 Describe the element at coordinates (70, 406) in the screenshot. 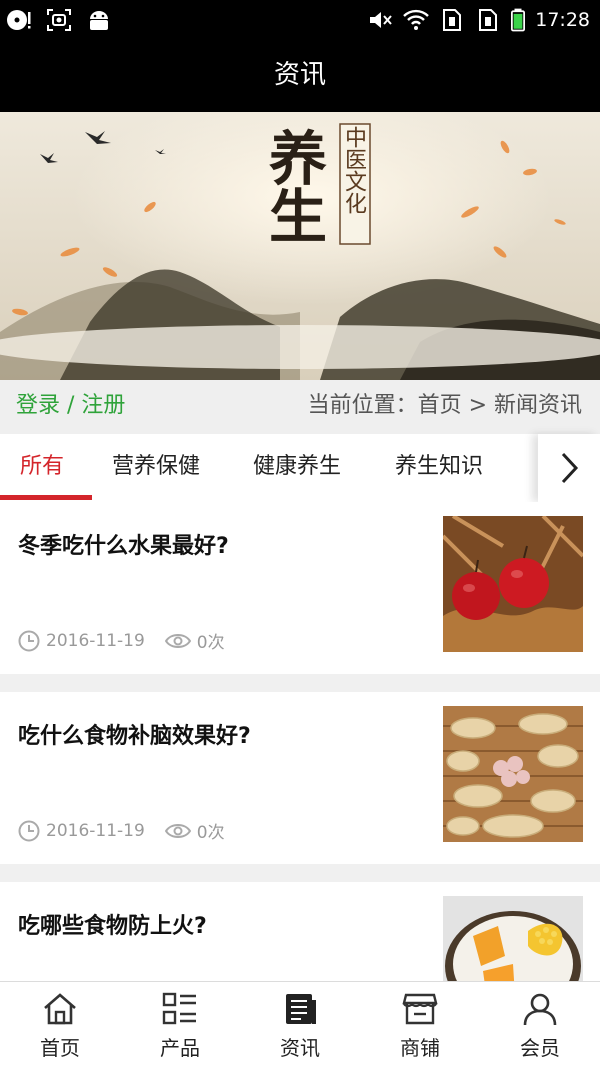

I see `login-register-link: 登录 / 注册` at that location.